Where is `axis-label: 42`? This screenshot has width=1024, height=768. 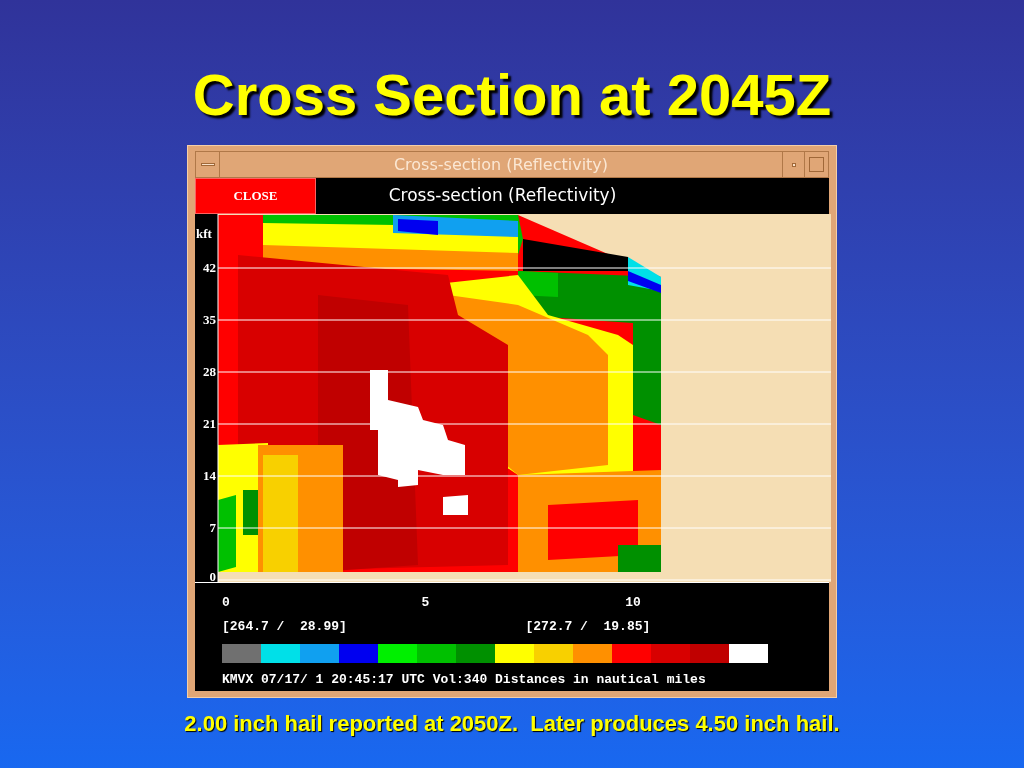
axis-label: 42 is located at coordinates (209, 267).